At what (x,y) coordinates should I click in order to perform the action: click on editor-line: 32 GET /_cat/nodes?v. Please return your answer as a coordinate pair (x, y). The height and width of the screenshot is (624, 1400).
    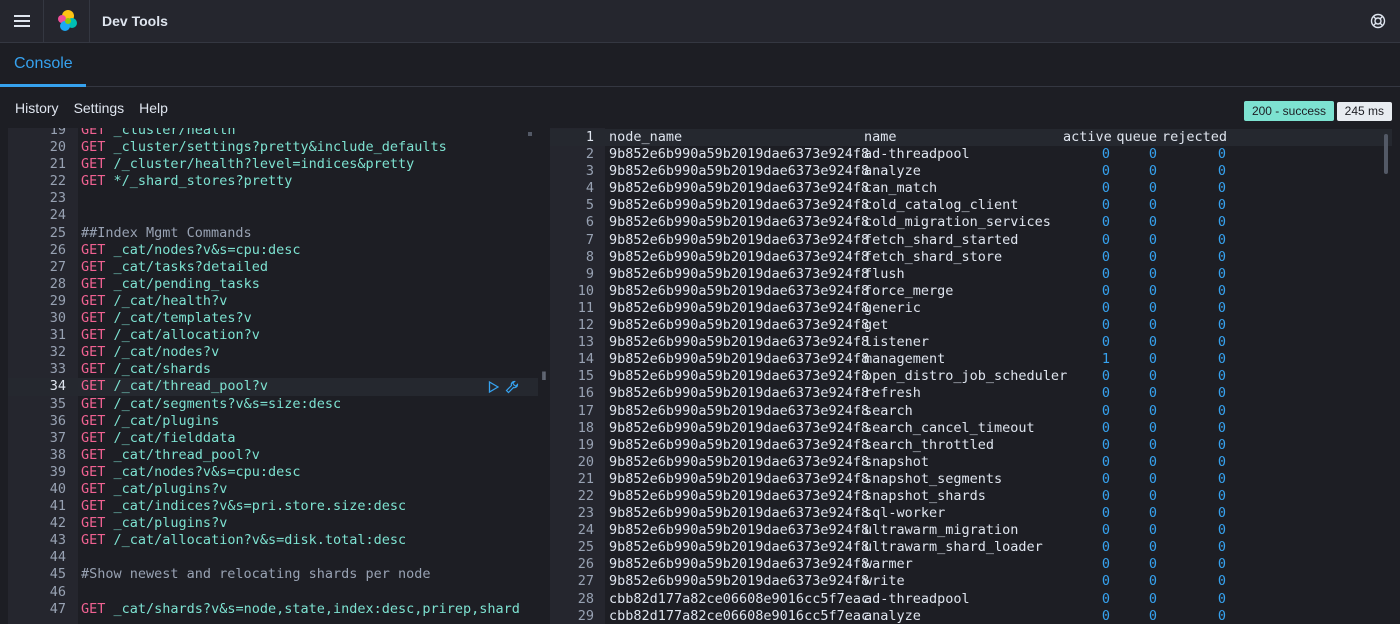
    Looking at the image, I should click on (273, 352).